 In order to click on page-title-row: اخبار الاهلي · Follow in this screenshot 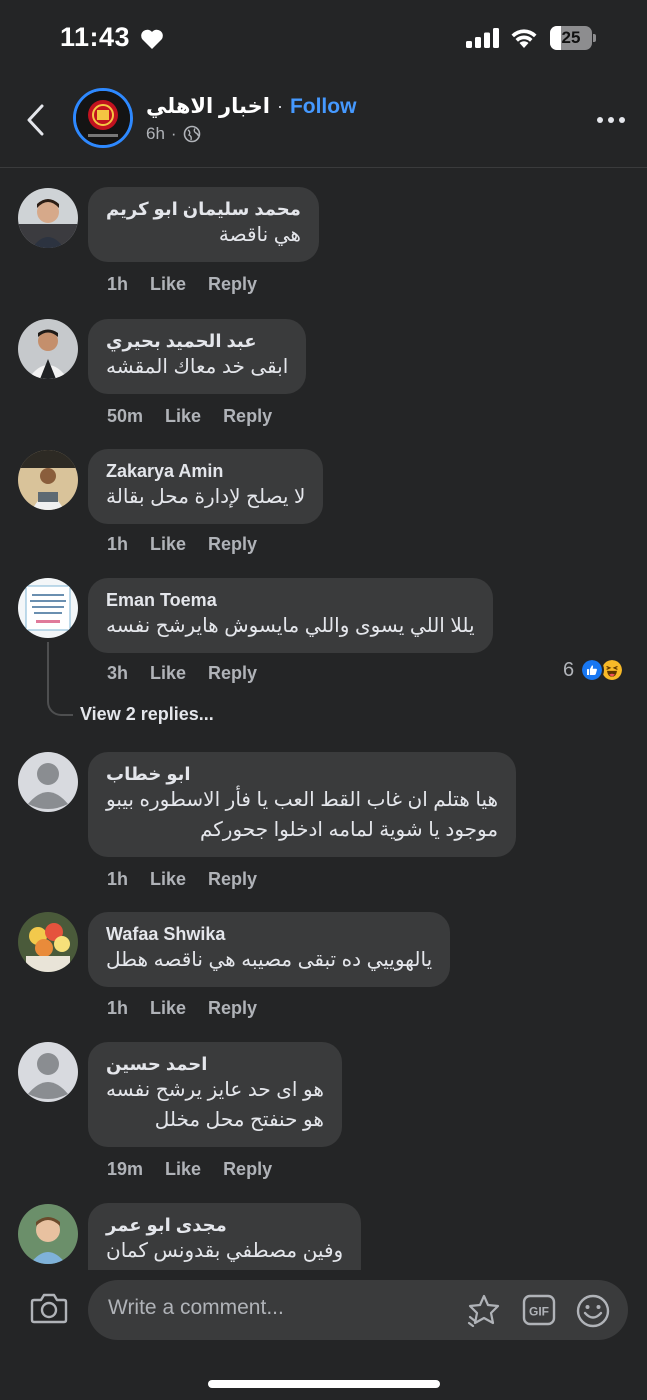, I will do `click(251, 106)`.